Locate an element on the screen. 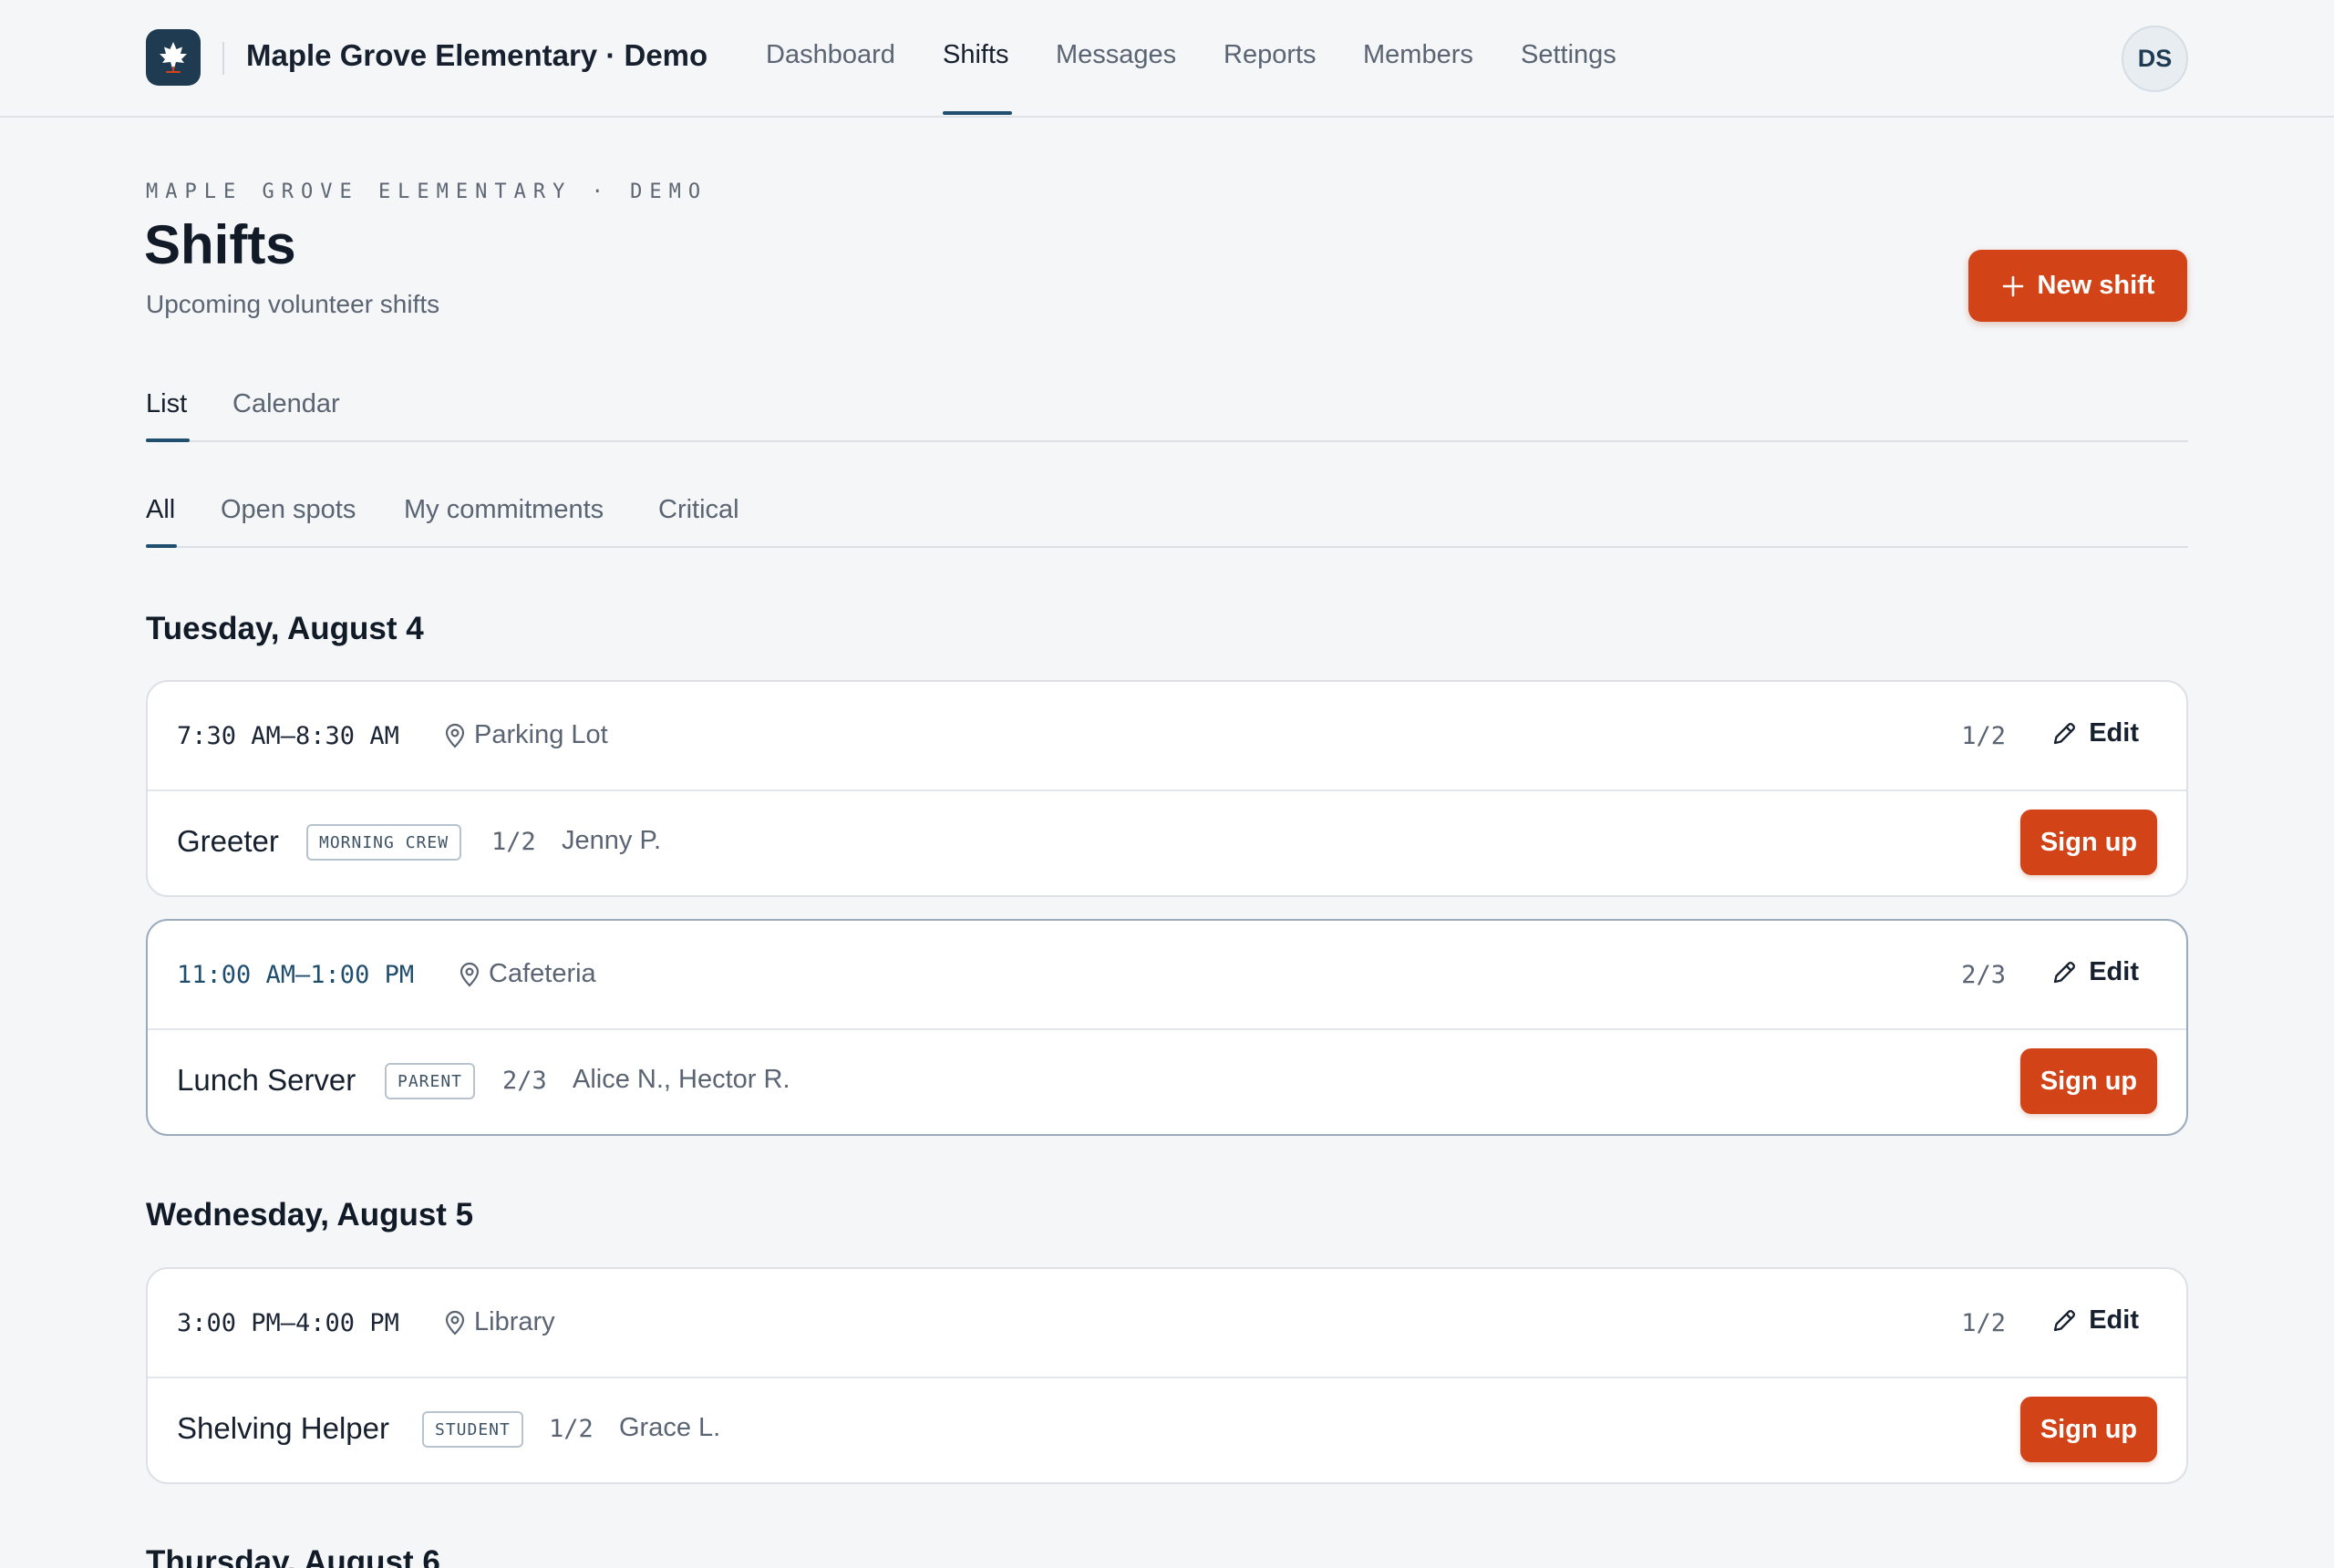 This screenshot has width=2334, height=1568. view-tabs-divider is located at coordinates (1167, 441).